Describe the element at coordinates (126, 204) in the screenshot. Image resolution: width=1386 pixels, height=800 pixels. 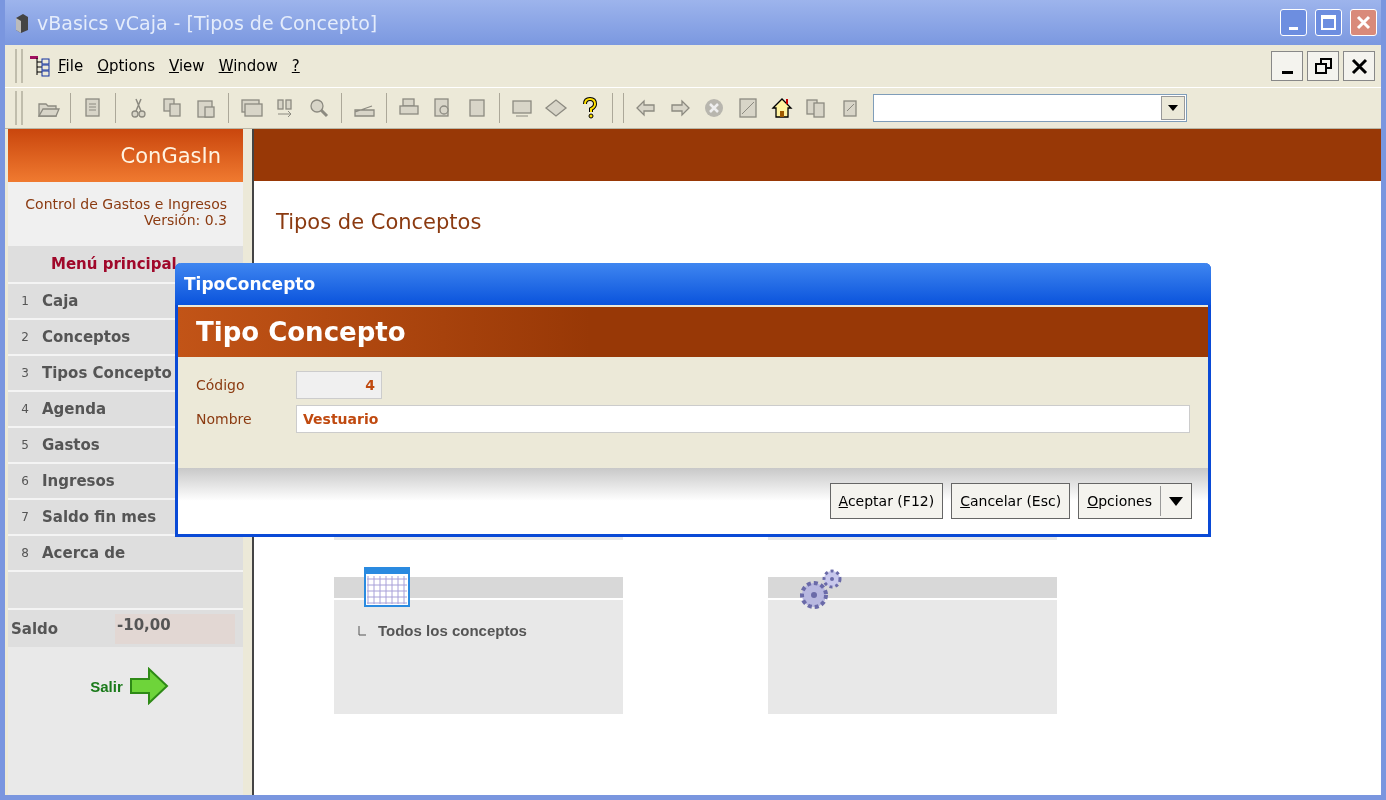
I see `app-subtitle: Control de Gastos e Ingresos` at that location.